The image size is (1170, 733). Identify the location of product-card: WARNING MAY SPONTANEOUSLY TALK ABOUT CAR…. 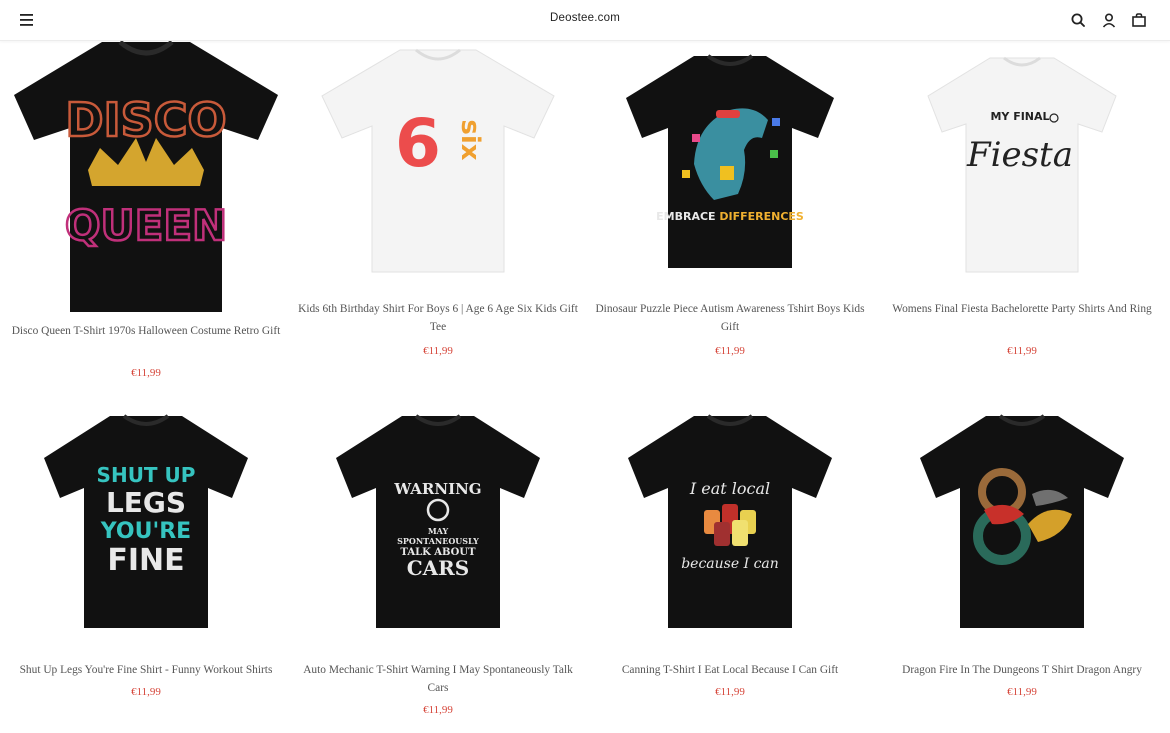
(438, 566).